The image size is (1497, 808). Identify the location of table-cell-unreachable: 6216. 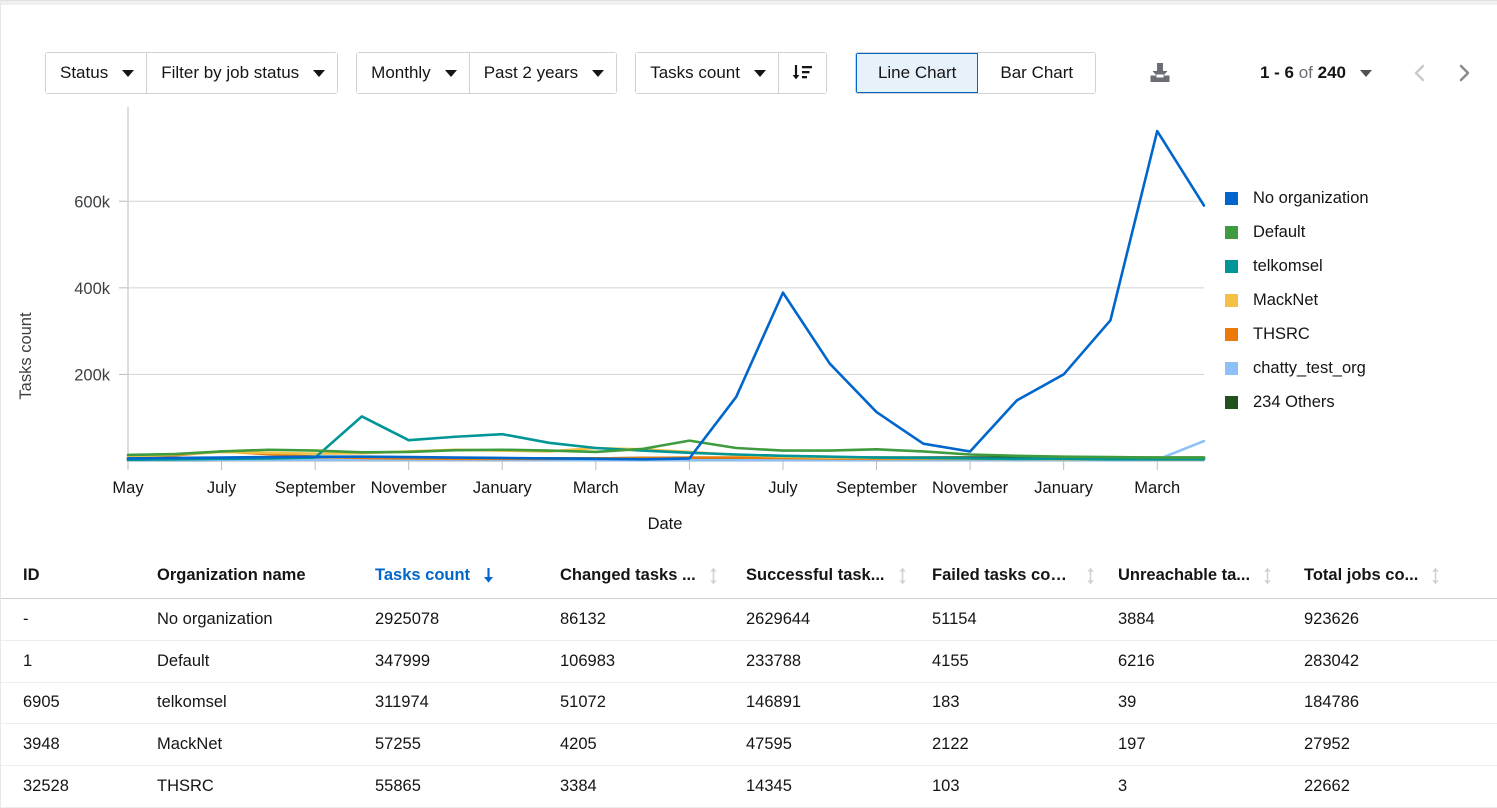
(1136, 660).